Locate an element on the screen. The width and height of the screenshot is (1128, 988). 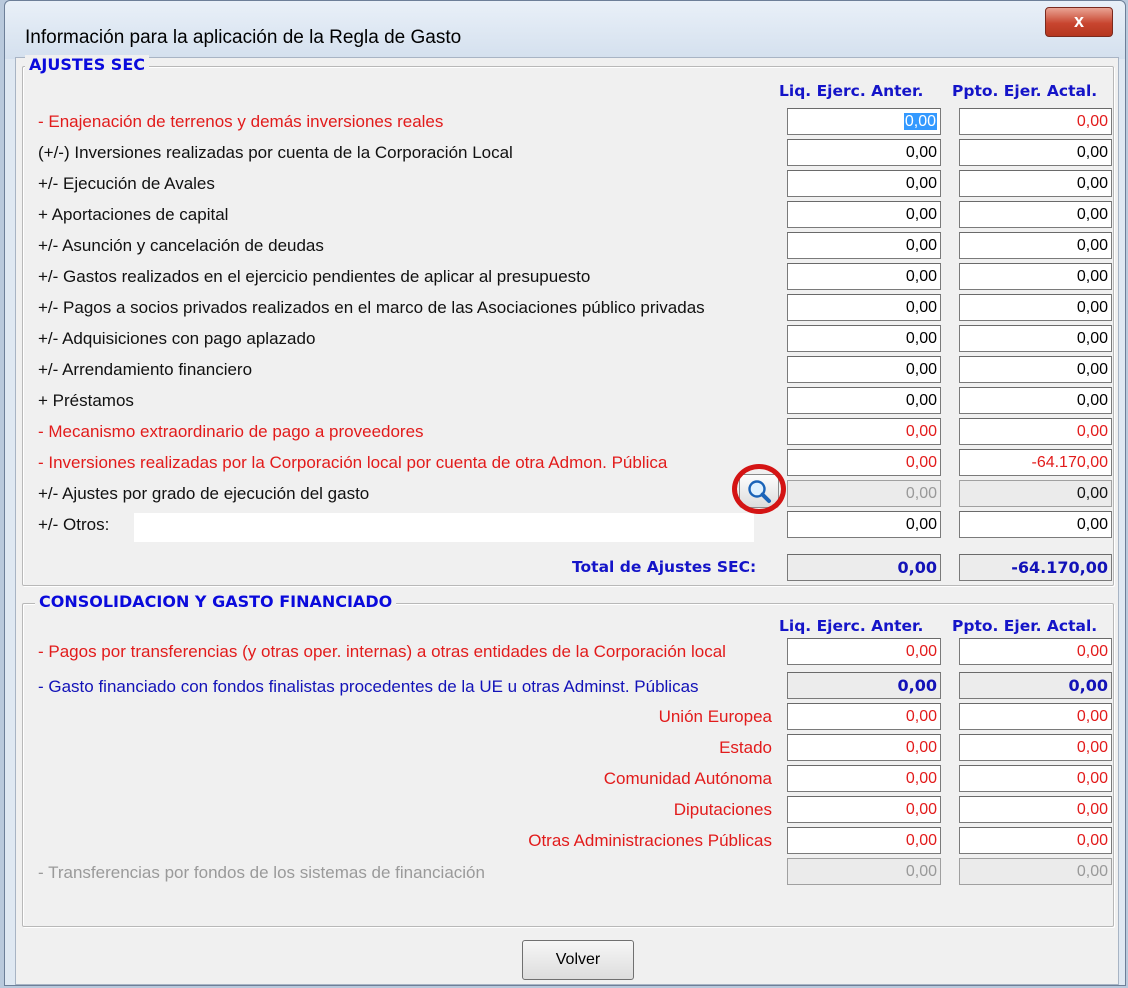
highlight-circle is located at coordinates (759, 489).